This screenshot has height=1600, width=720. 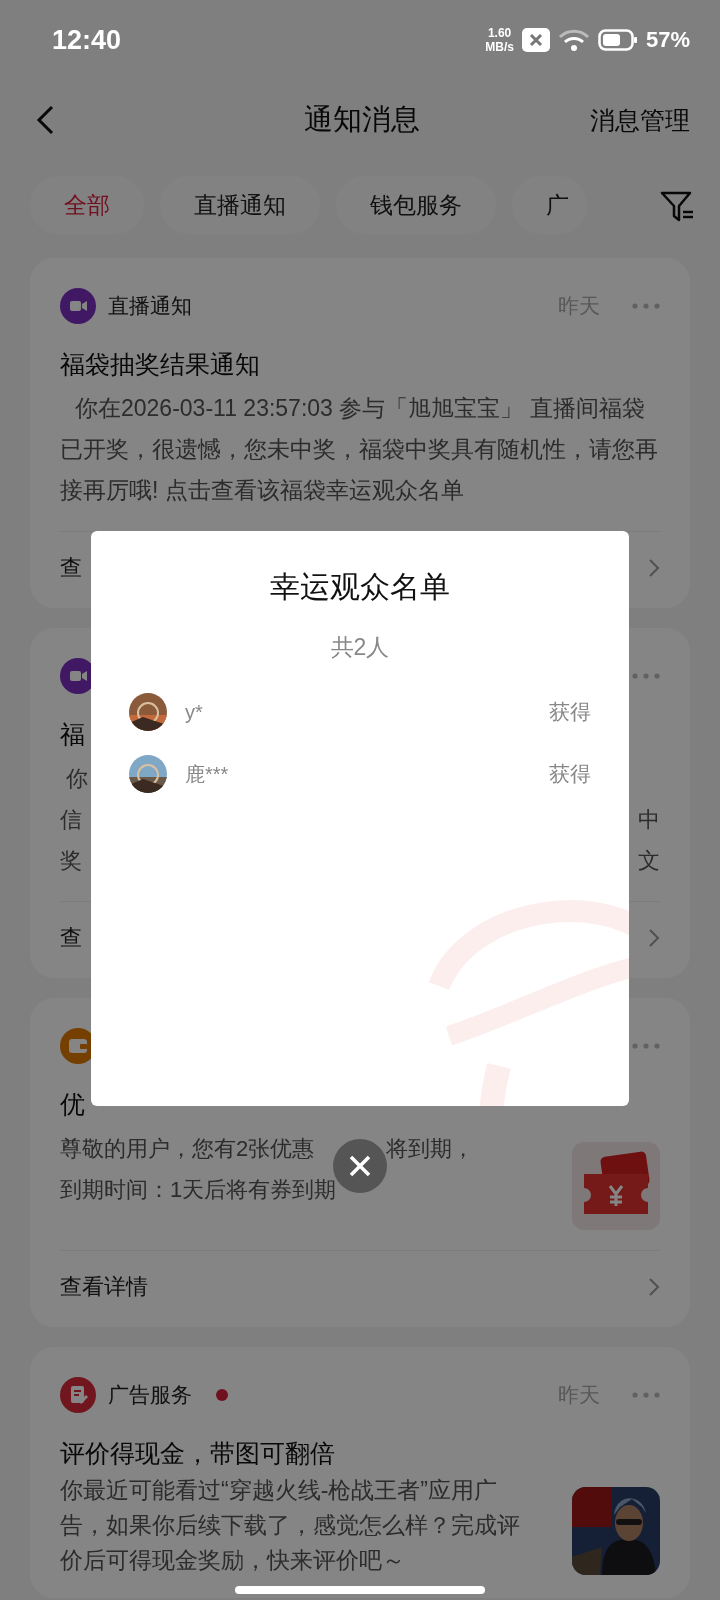 What do you see at coordinates (198, 1190) in the screenshot?
I see `notification-text: 到期时间：1天后将有券到期` at bounding box center [198, 1190].